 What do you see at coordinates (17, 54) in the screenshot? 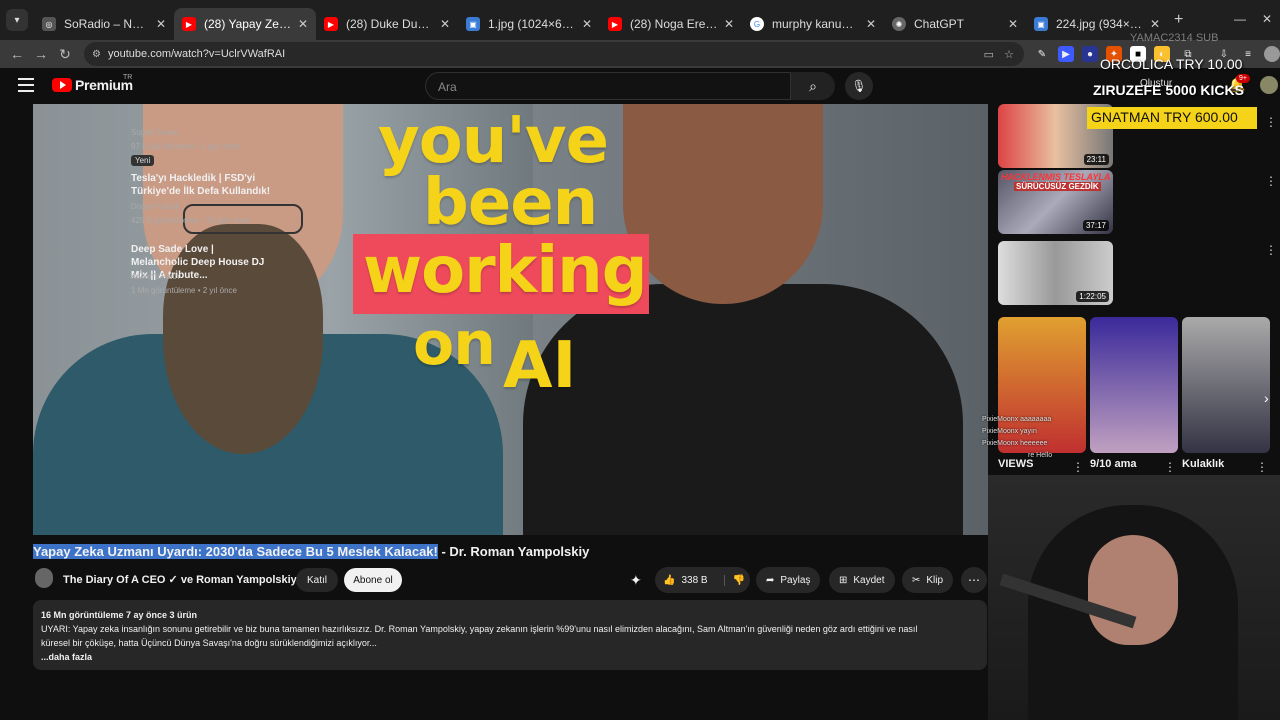
I see `back-icon: ←` at bounding box center [17, 54].